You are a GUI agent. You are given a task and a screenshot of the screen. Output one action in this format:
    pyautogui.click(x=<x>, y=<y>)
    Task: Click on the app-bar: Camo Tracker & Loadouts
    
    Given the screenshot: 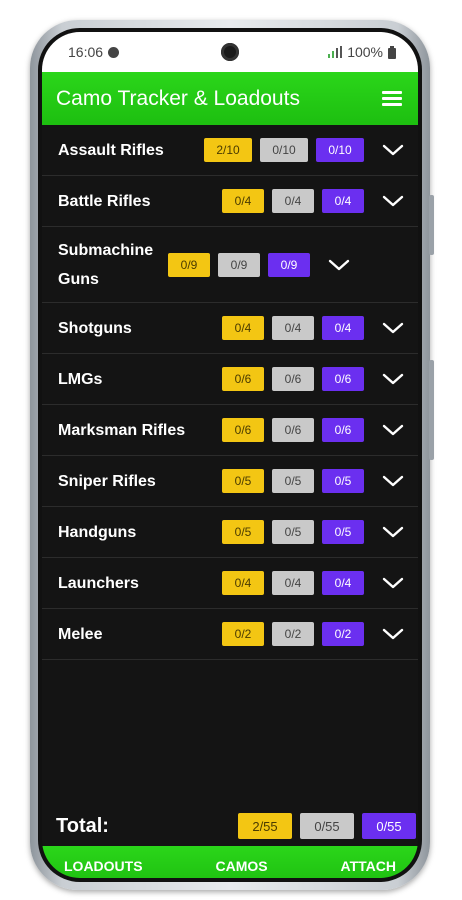 What is the action you would take?
    pyautogui.click(x=230, y=98)
    